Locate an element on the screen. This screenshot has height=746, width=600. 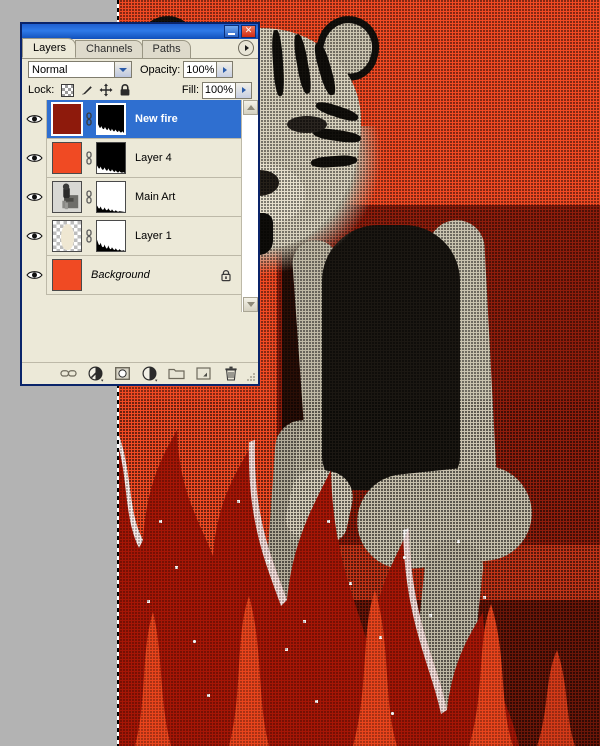
lock-image-pixels-icon is located at coordinates (86, 90).